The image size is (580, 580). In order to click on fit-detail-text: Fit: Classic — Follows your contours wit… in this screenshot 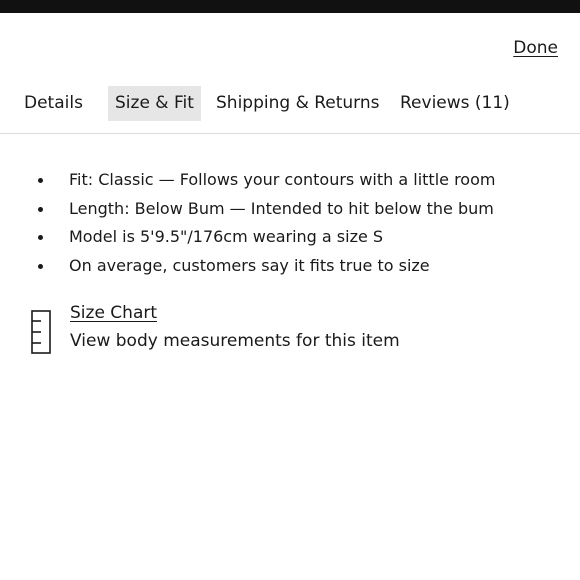, I will do `click(282, 179)`.